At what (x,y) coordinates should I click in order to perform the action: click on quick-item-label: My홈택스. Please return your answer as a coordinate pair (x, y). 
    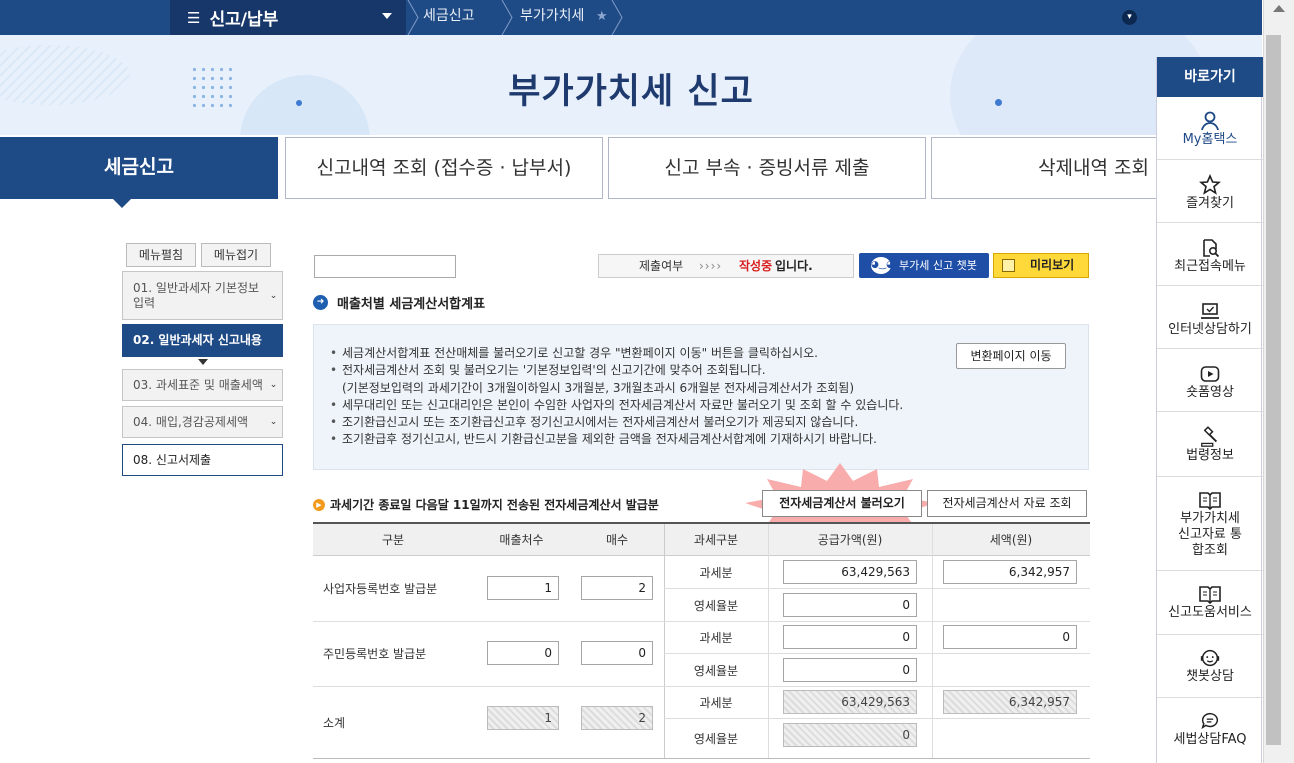
    Looking at the image, I should click on (1210, 139).